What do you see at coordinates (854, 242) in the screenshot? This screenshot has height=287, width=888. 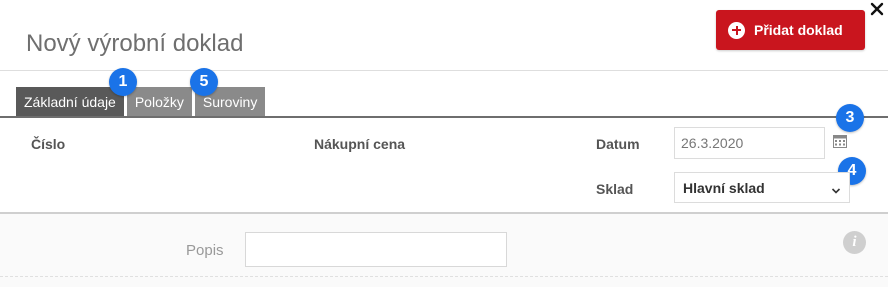 I see `info-icon: i` at bounding box center [854, 242].